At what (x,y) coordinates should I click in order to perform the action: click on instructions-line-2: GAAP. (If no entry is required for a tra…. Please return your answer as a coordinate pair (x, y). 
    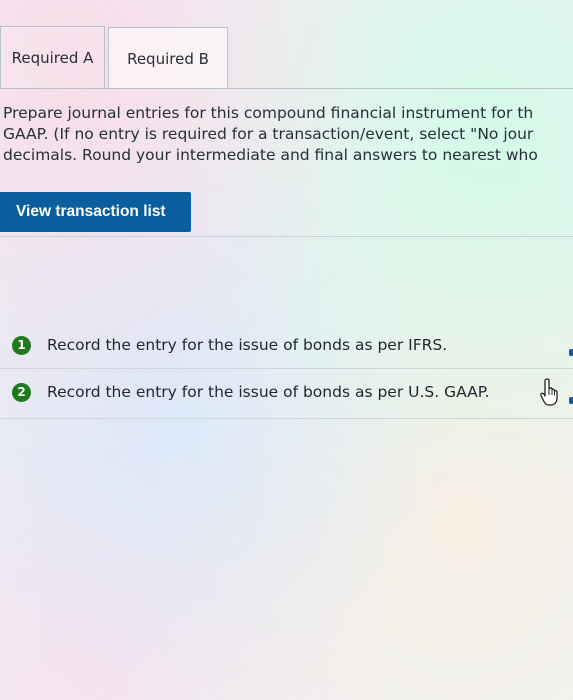
    Looking at the image, I should click on (268, 134).